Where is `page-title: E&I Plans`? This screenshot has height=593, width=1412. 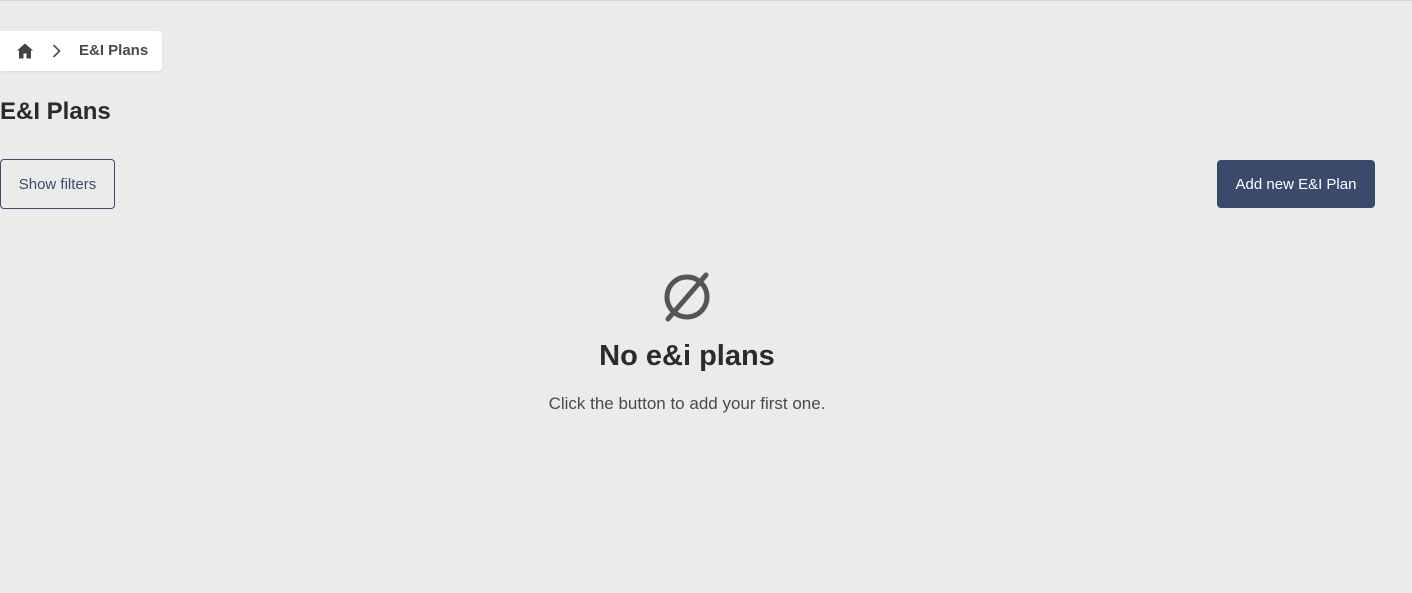
page-title: E&I Plans is located at coordinates (55, 111).